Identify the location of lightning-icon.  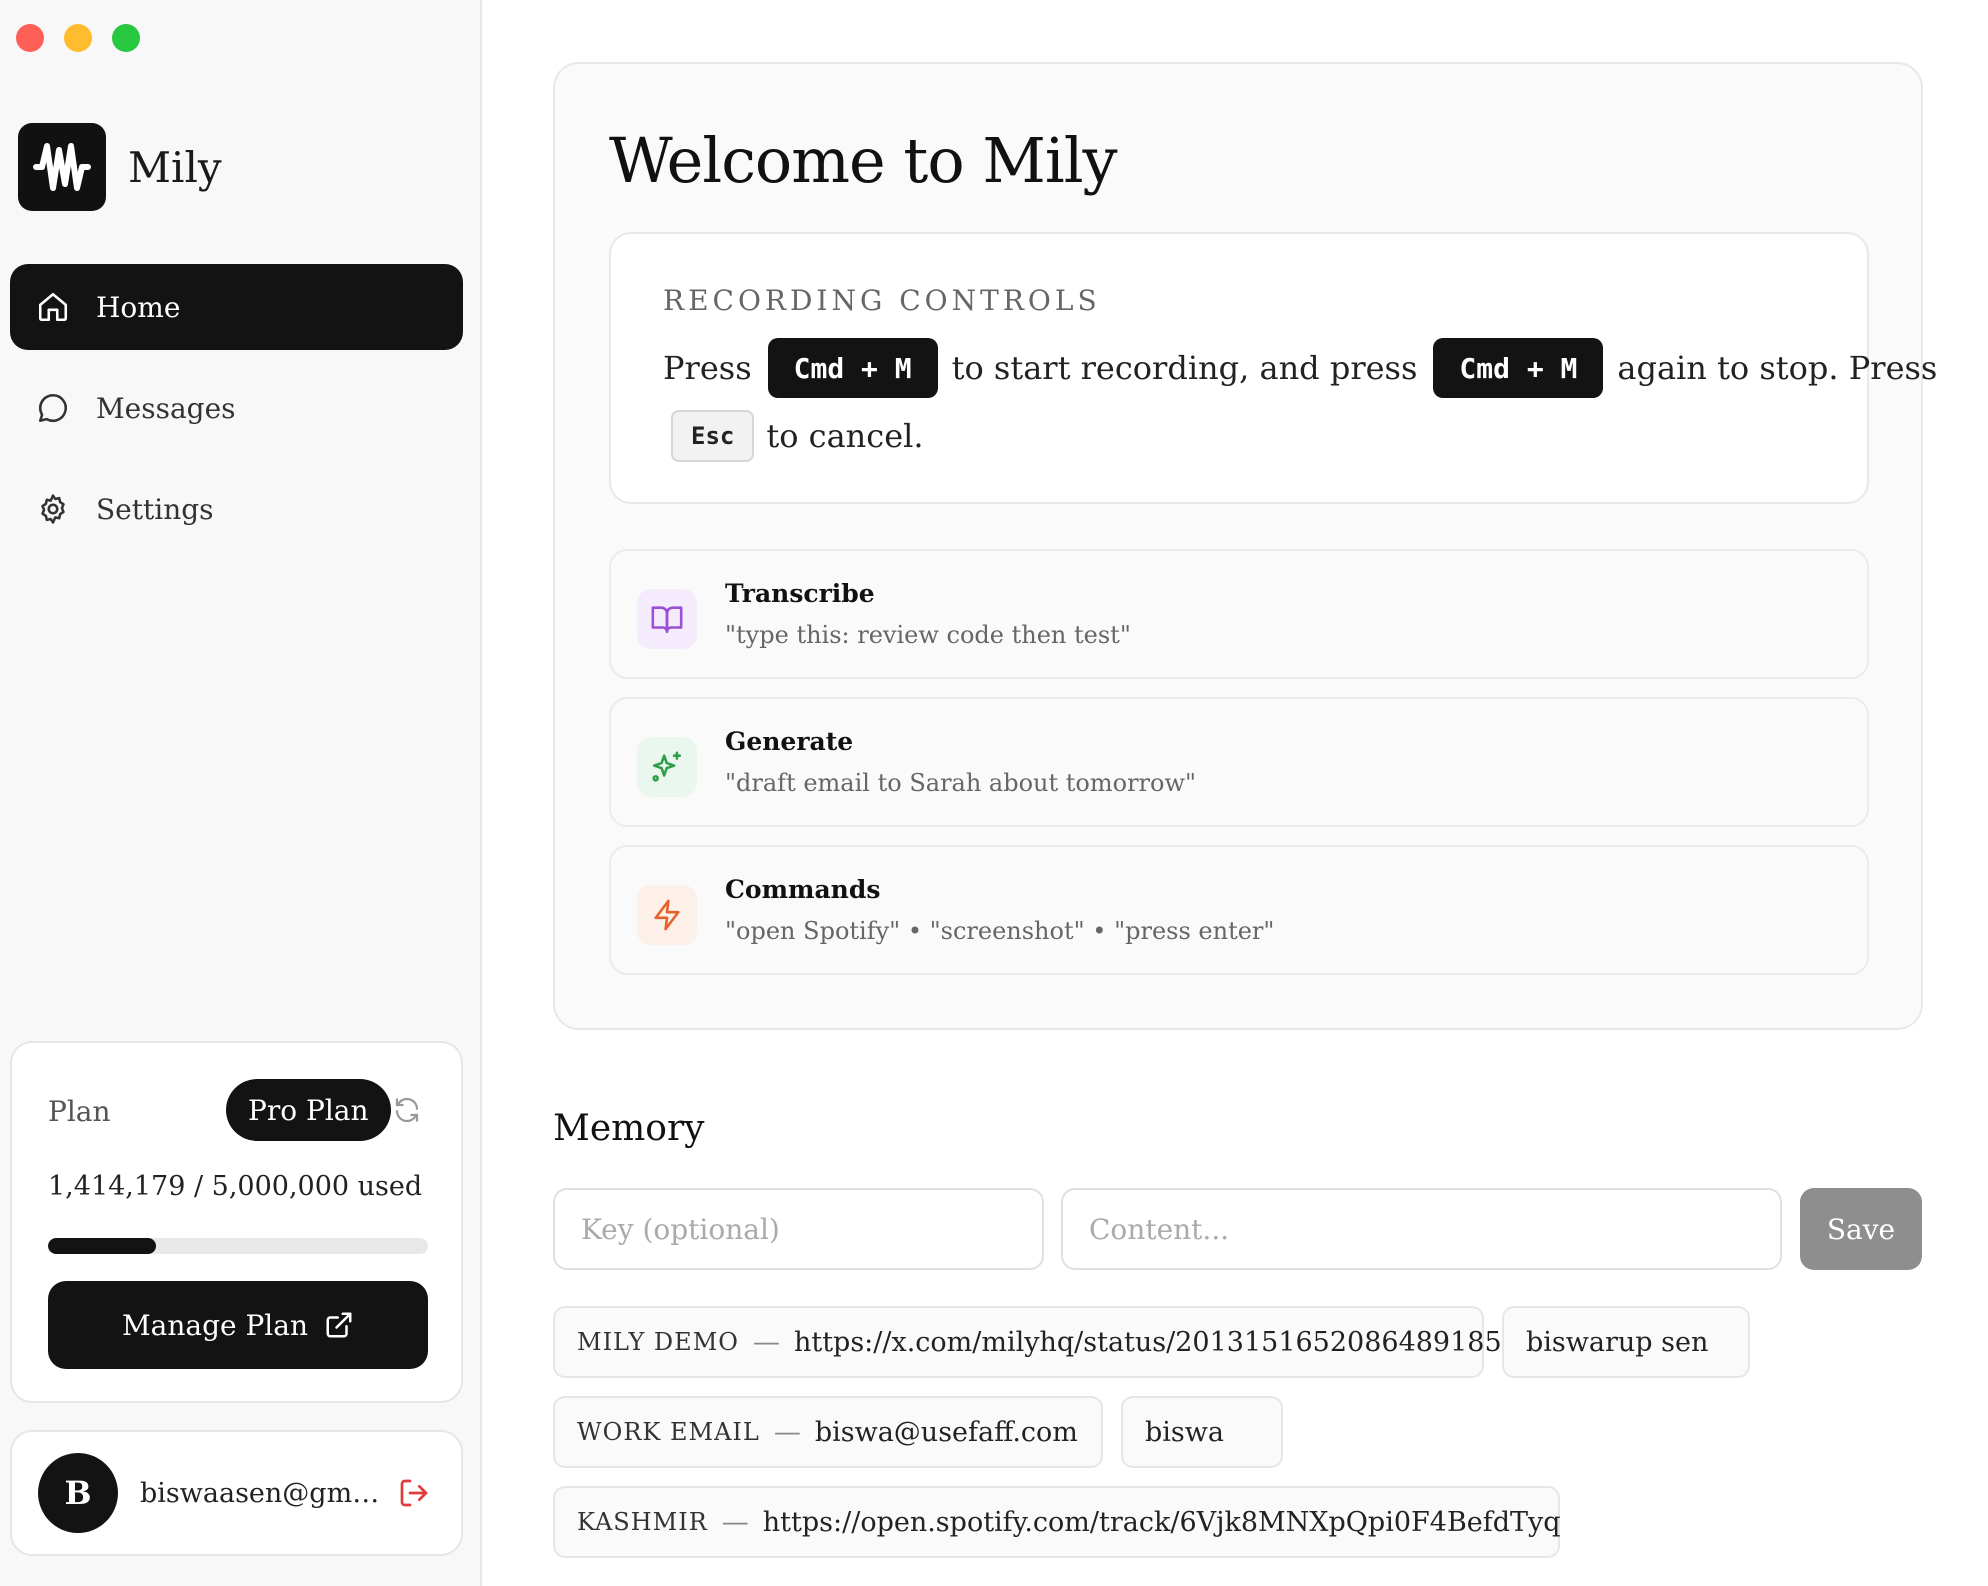
(667, 915).